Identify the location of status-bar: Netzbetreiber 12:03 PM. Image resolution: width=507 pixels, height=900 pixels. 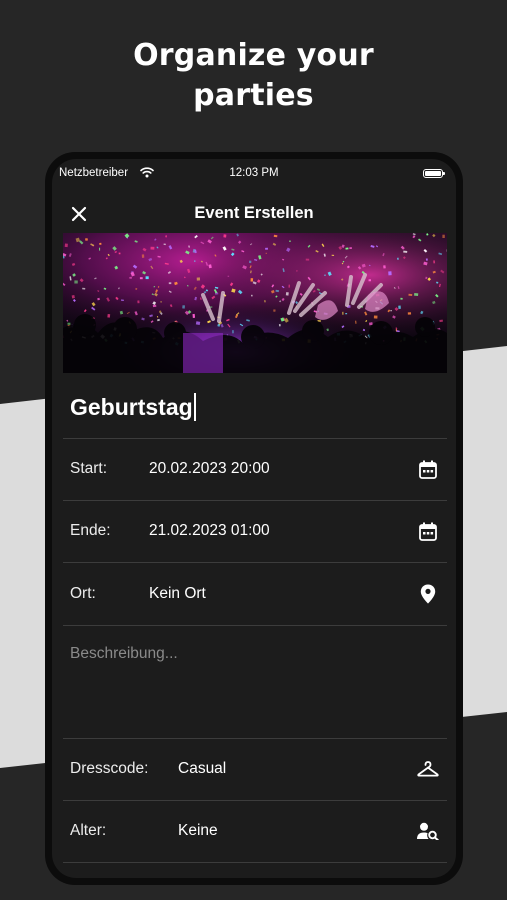
(254, 174).